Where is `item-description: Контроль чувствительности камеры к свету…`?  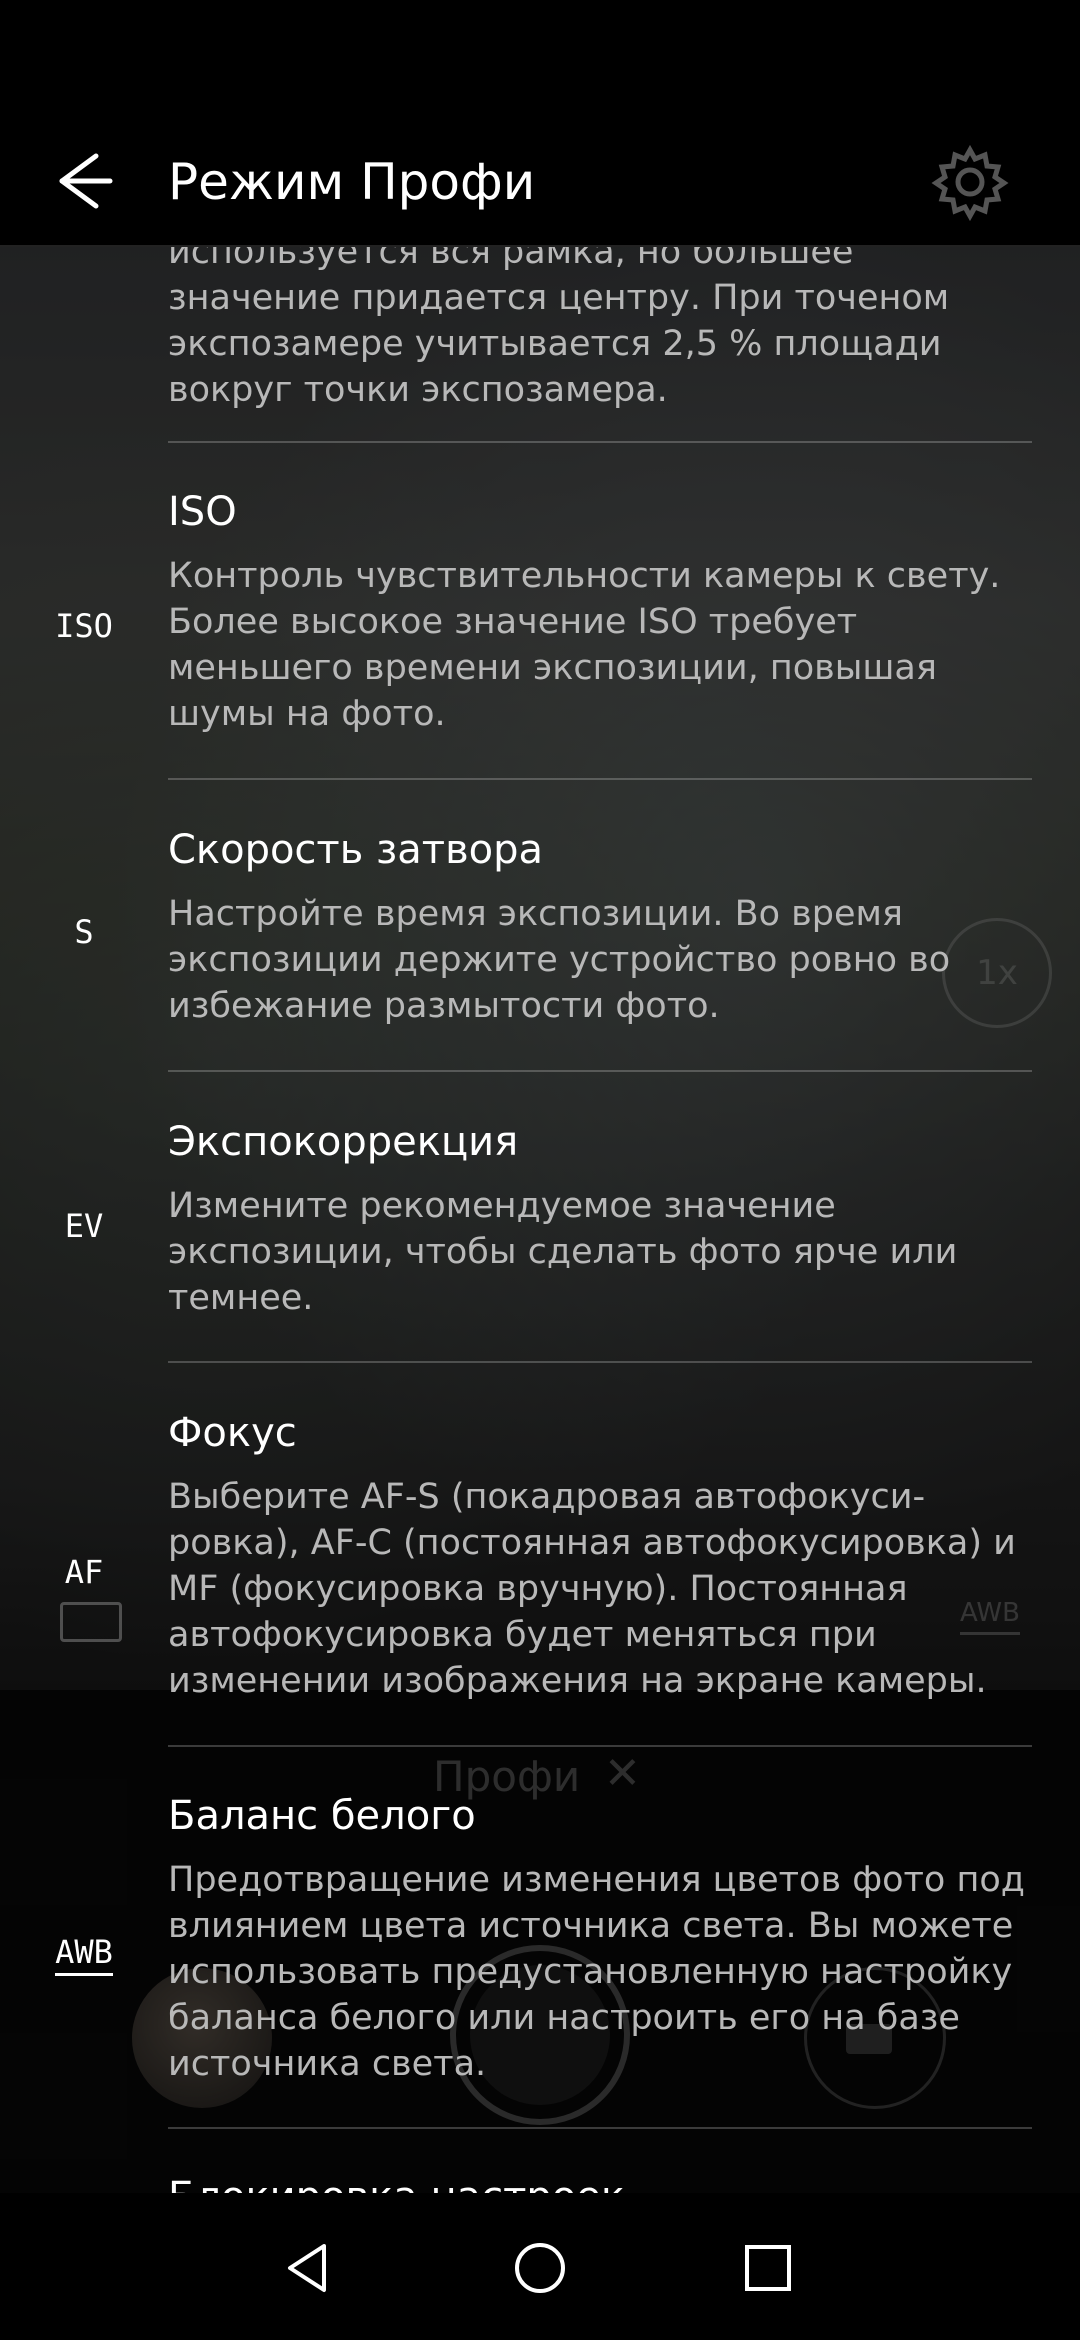 item-description: Контроль чувствительности камеры к свету… is located at coordinates (584, 645).